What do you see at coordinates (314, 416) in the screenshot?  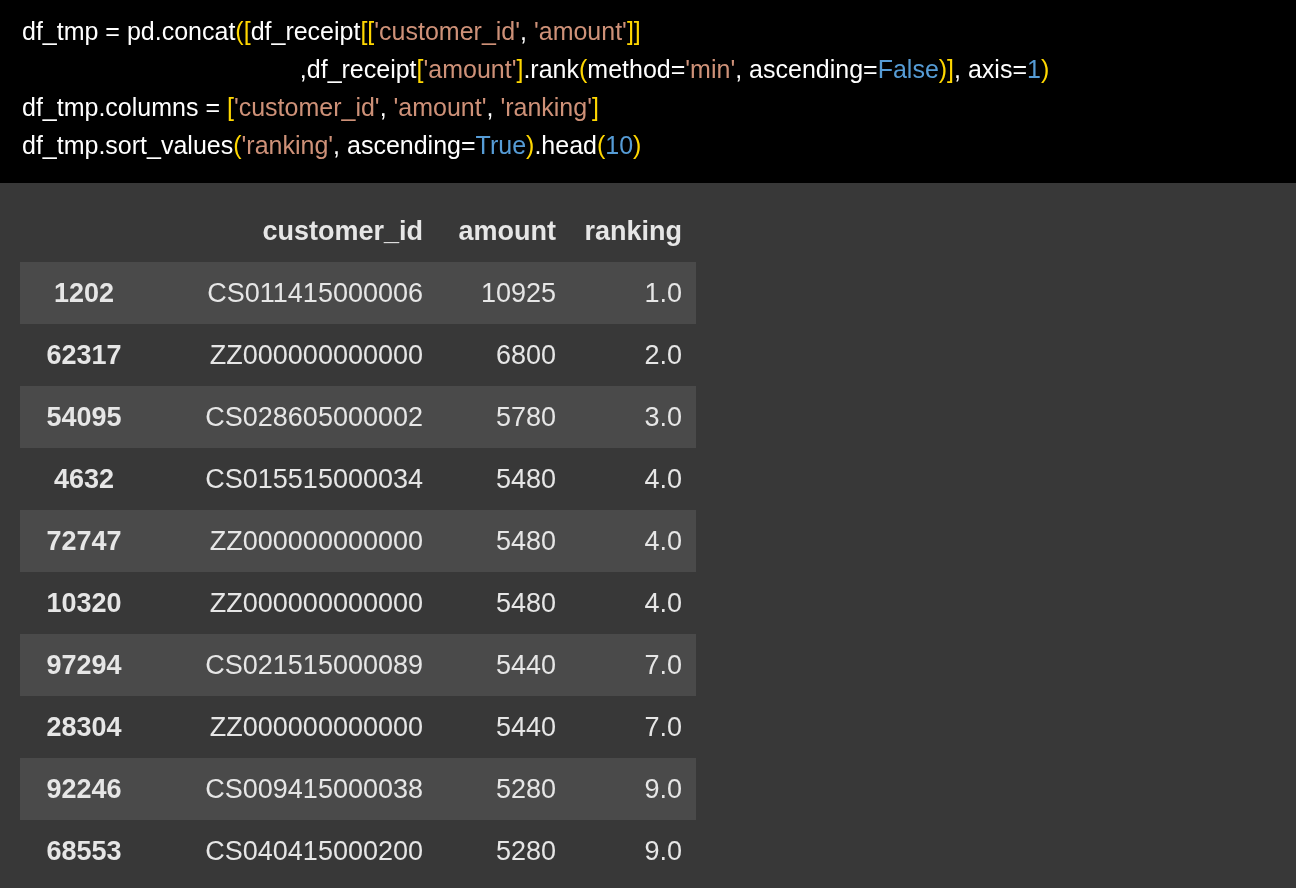 I see `table-cell: CS028605000002` at bounding box center [314, 416].